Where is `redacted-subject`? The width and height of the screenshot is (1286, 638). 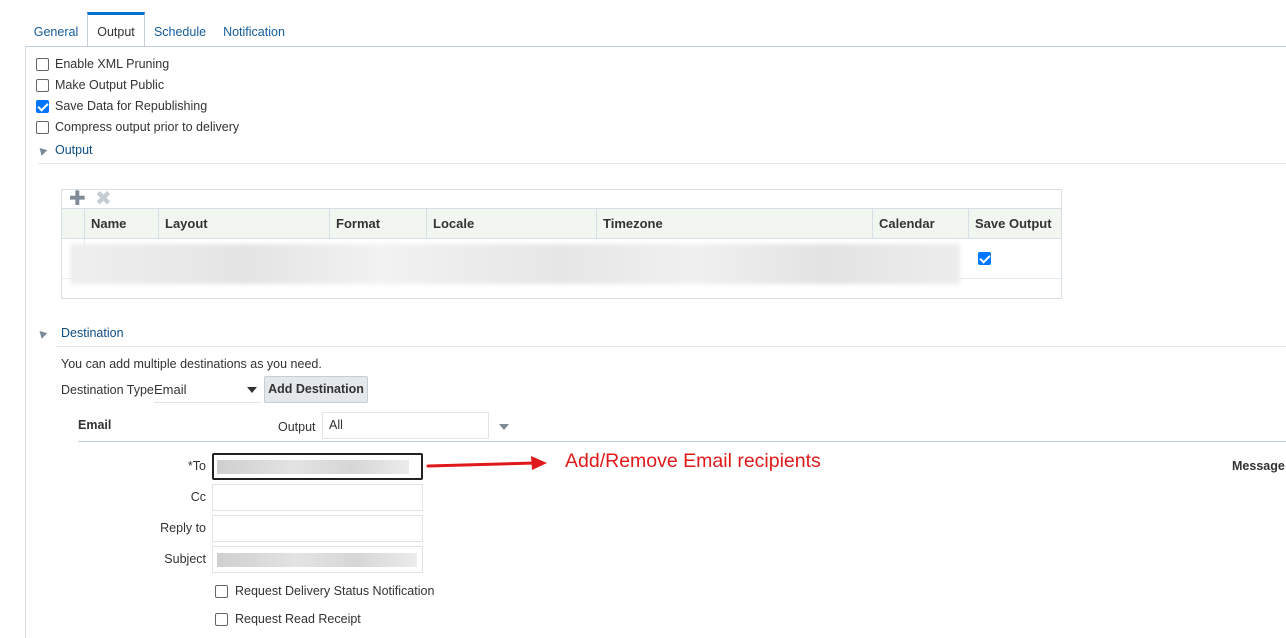 redacted-subject is located at coordinates (317, 560).